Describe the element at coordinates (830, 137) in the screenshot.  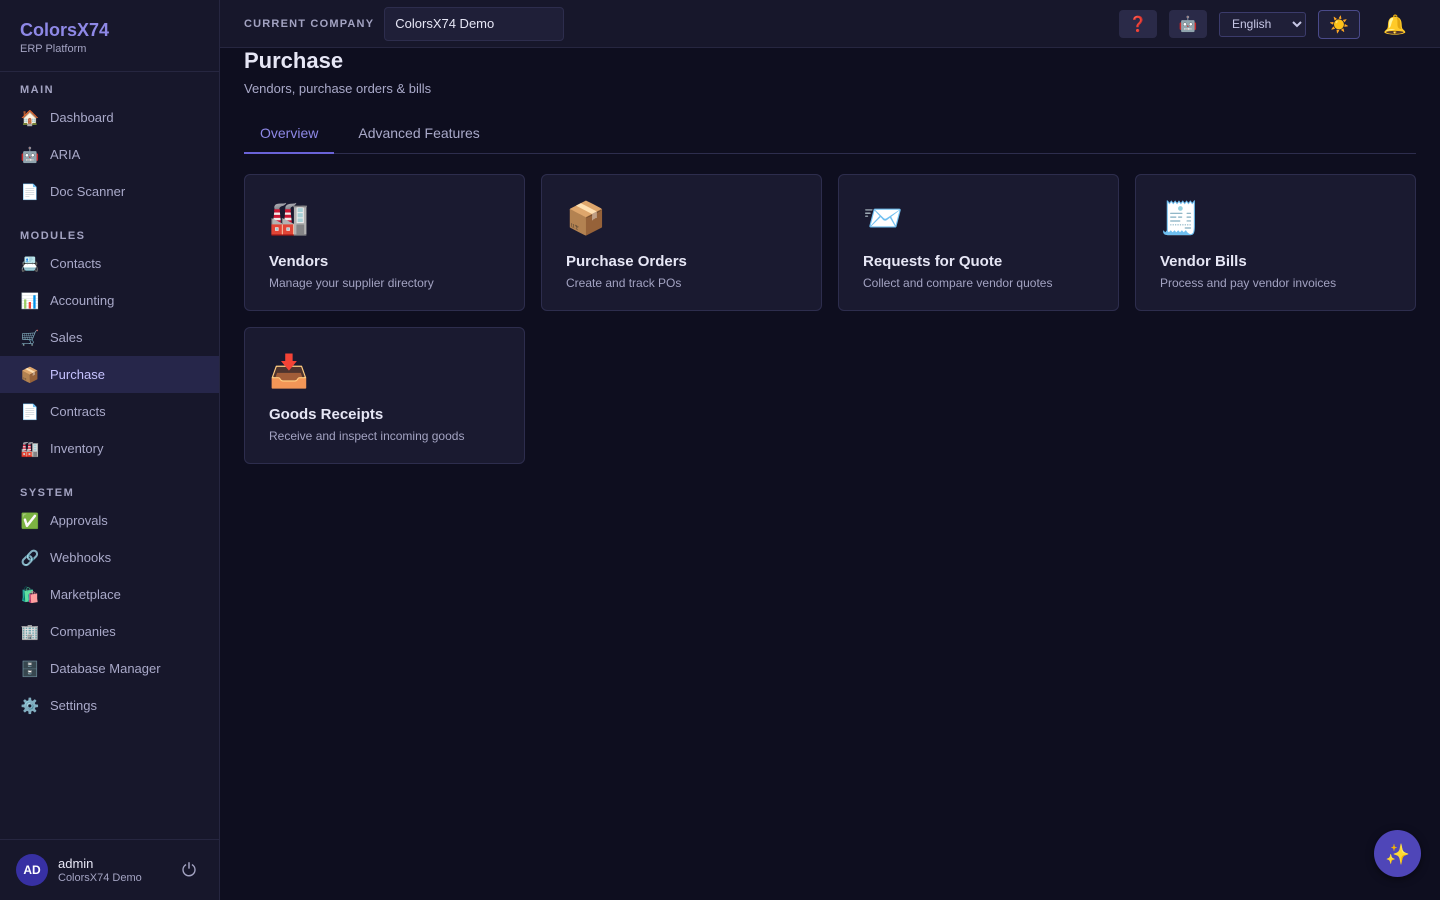
I see `tab-bar: Overview Advanced Features` at that location.